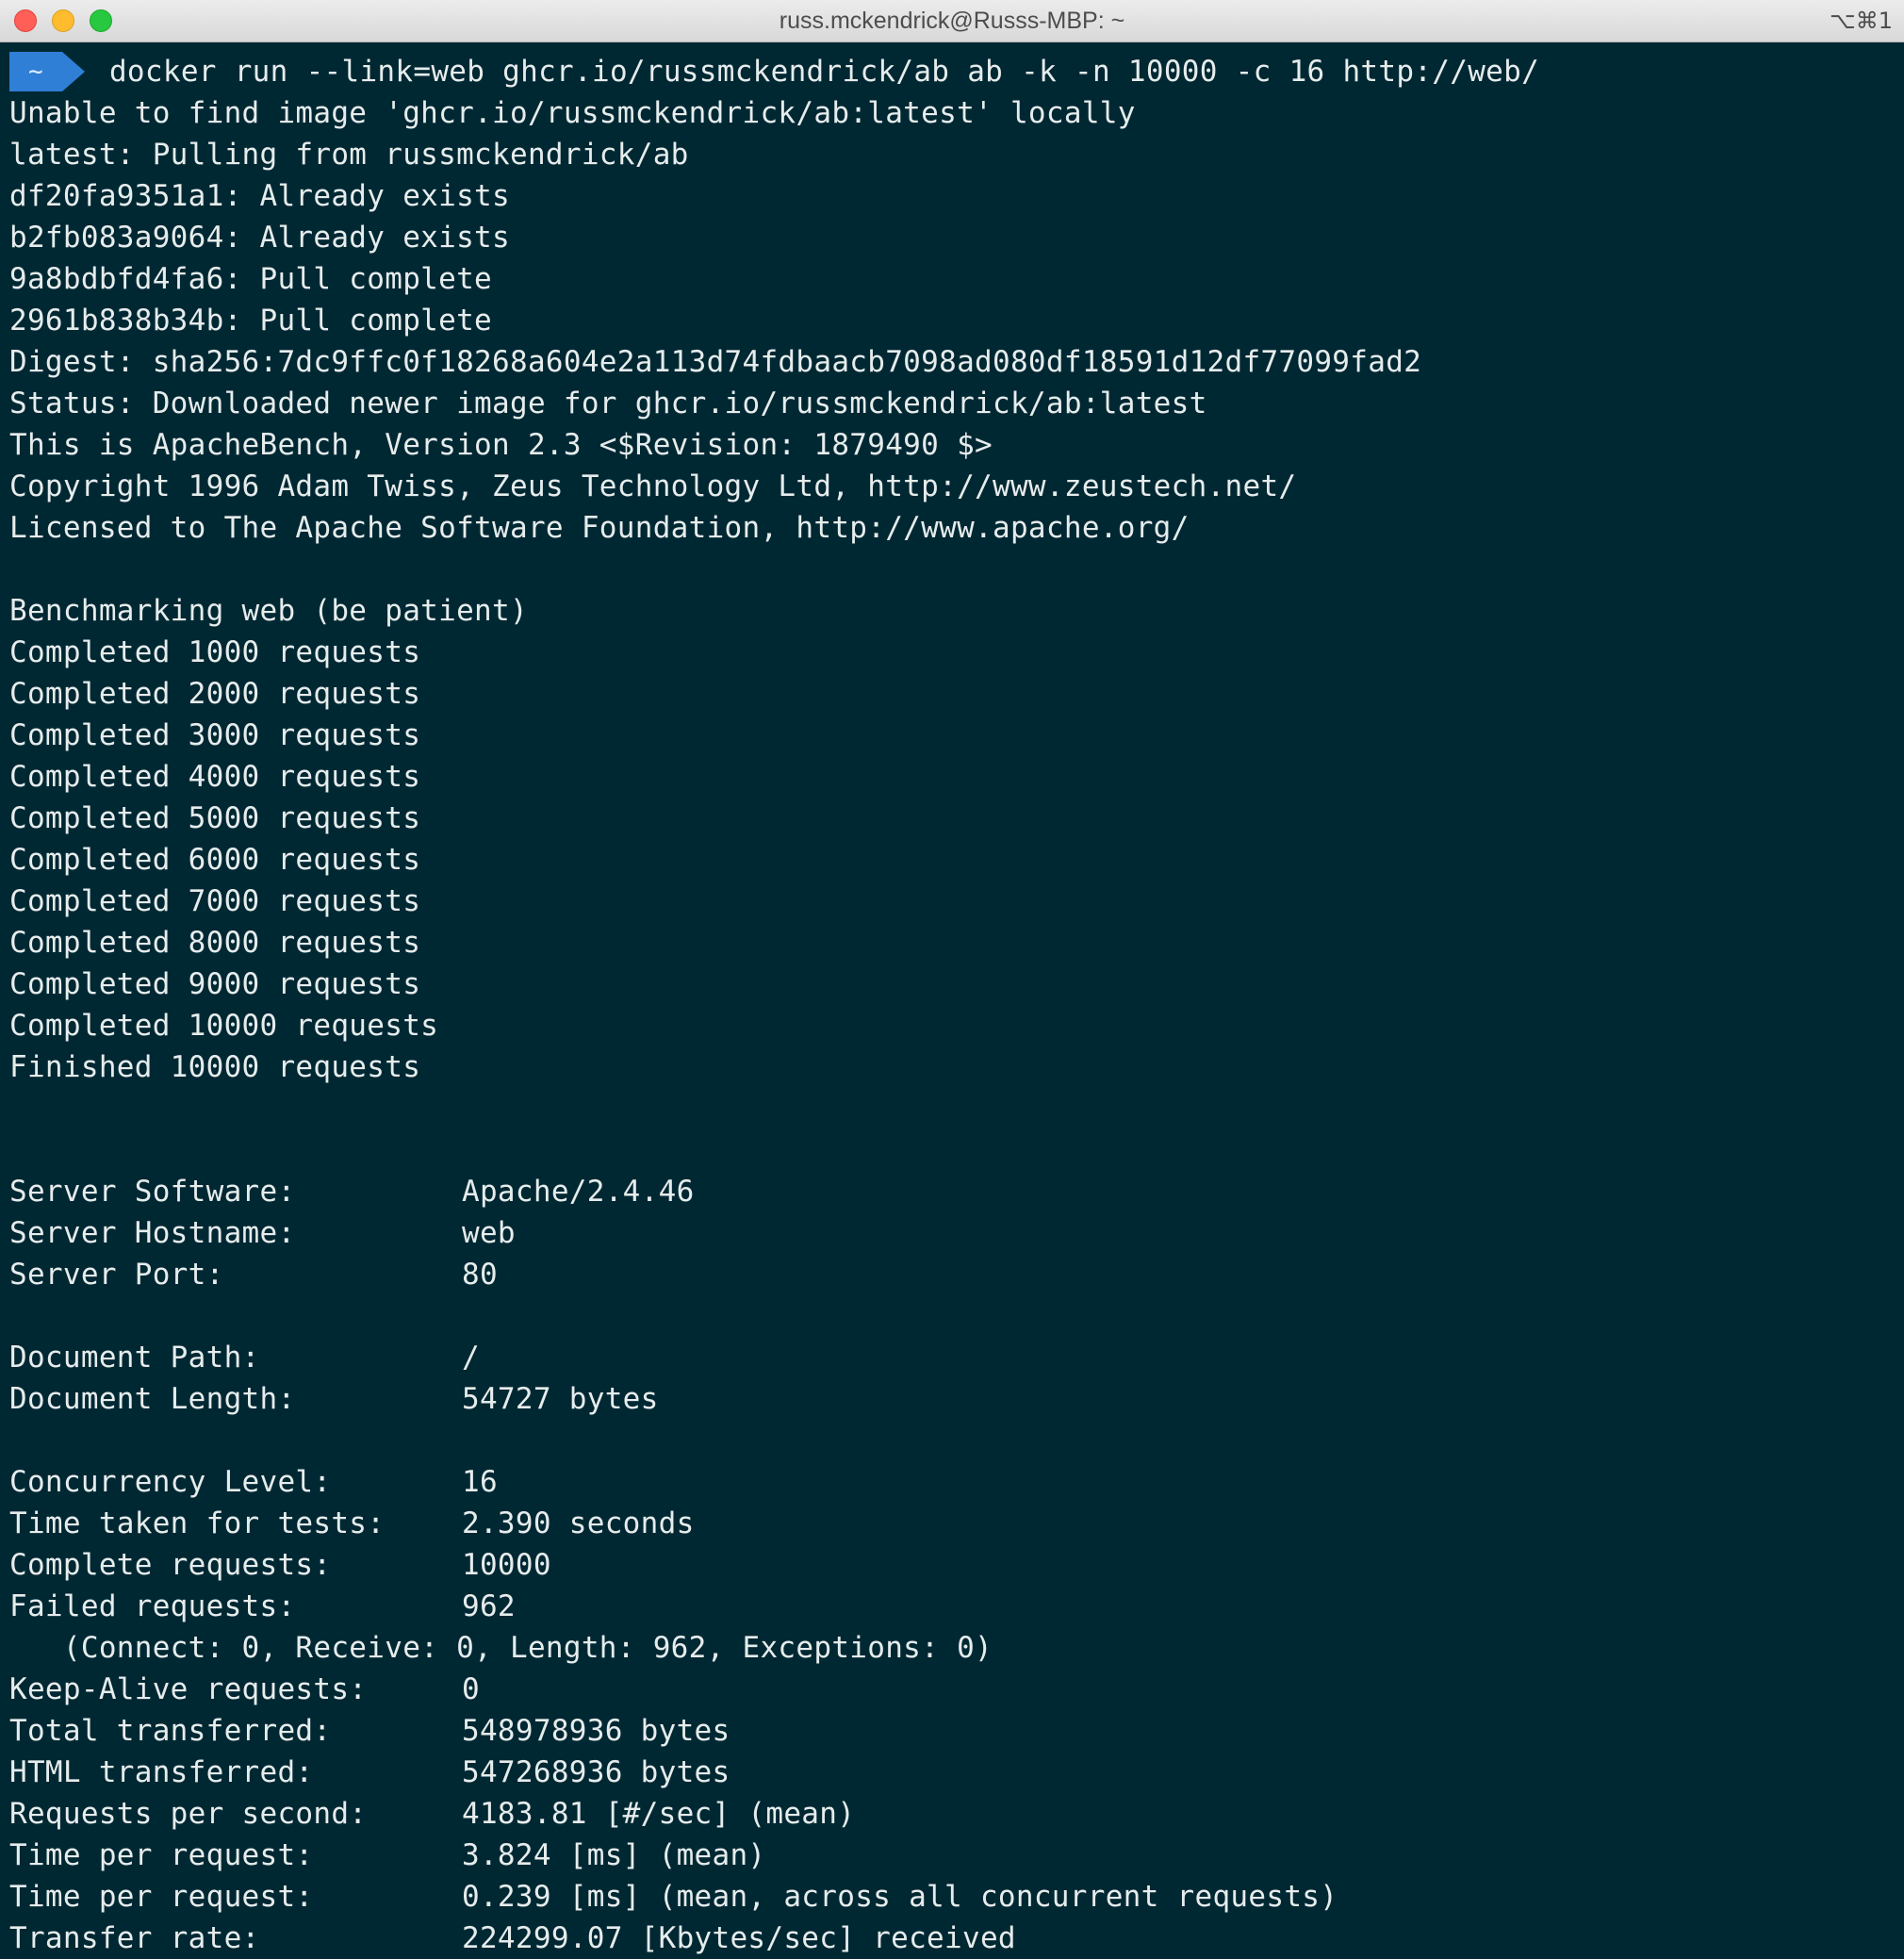 The height and width of the screenshot is (1959, 1904). What do you see at coordinates (215, 735) in the screenshot?
I see `output-line: Completed 3000 requests` at bounding box center [215, 735].